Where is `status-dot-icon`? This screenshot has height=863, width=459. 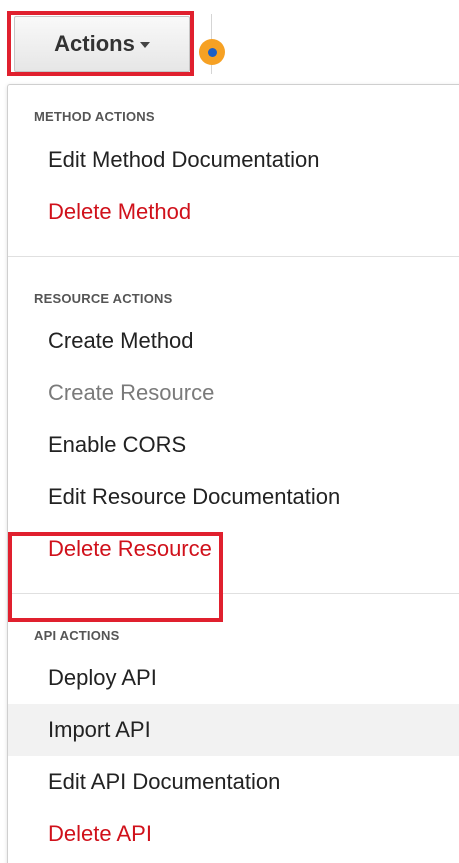
status-dot-icon is located at coordinates (212, 52).